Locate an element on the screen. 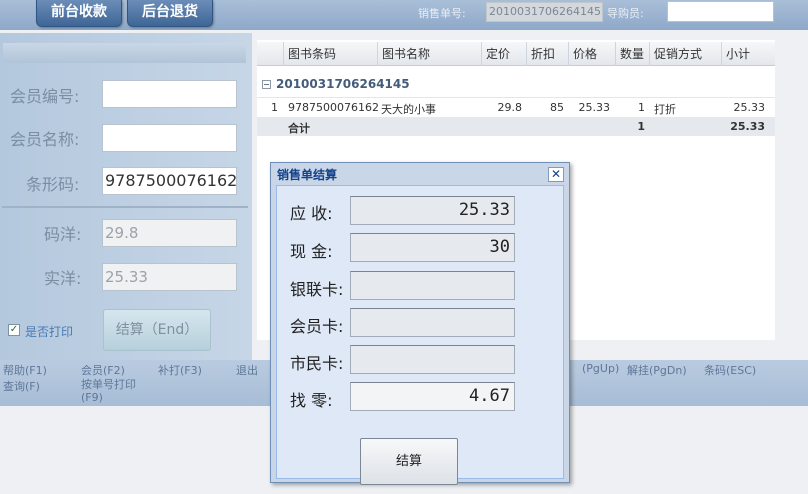 The width and height of the screenshot is (808, 494). member-name-input is located at coordinates (169, 138).